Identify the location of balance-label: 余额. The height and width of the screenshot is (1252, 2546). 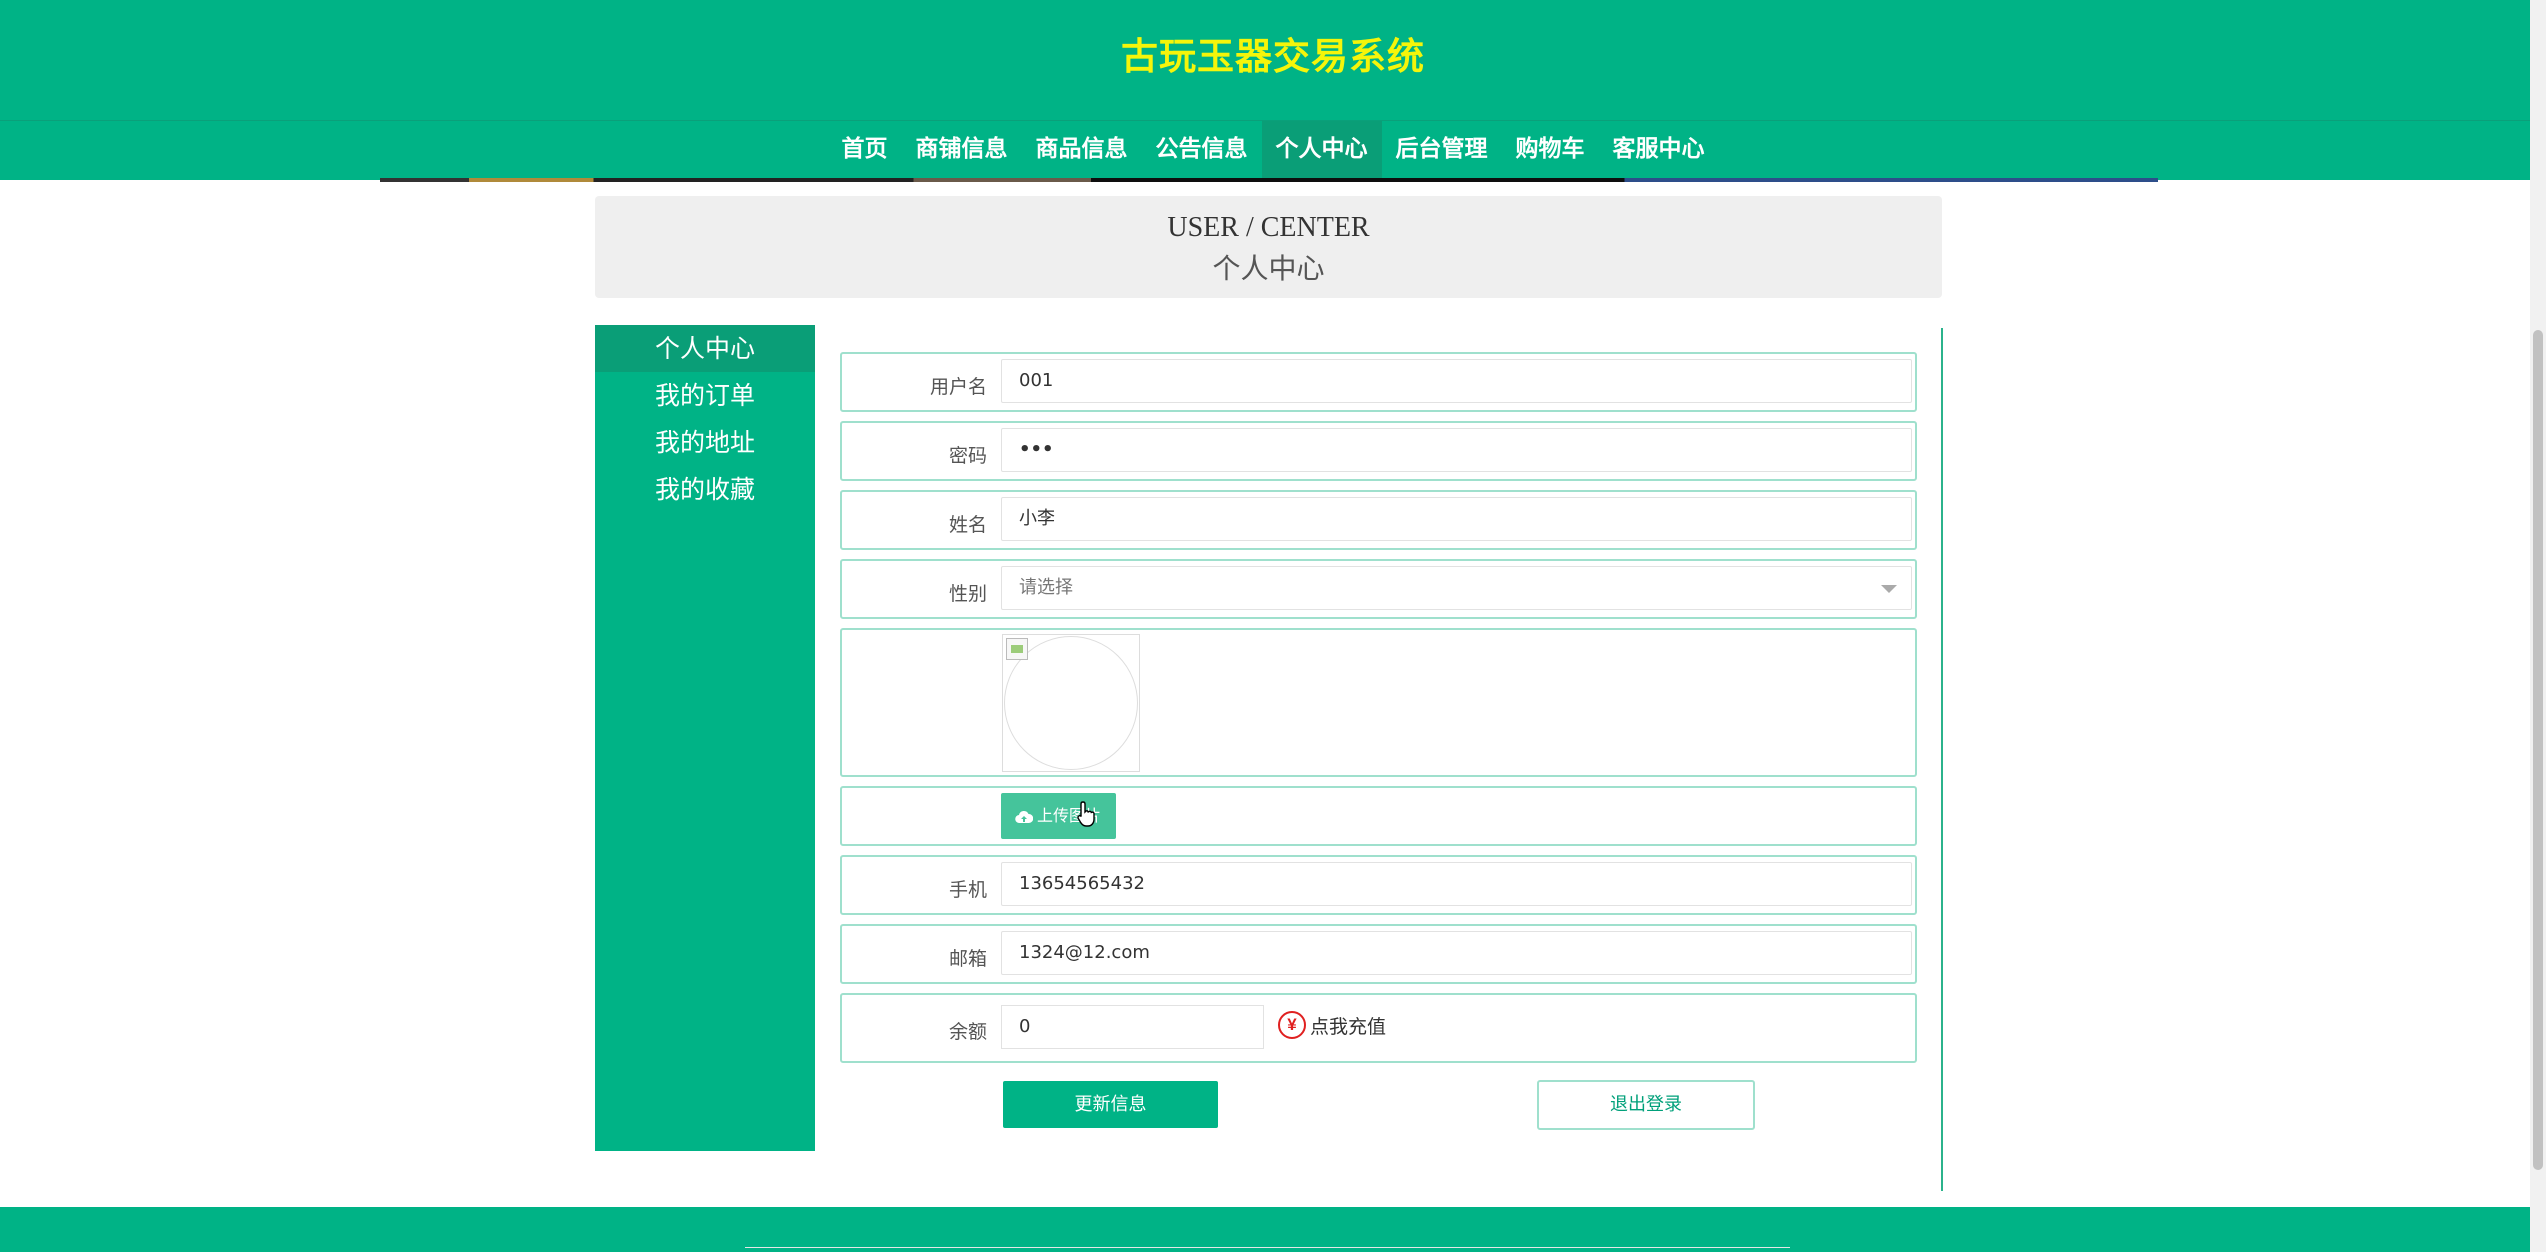
(967, 1032).